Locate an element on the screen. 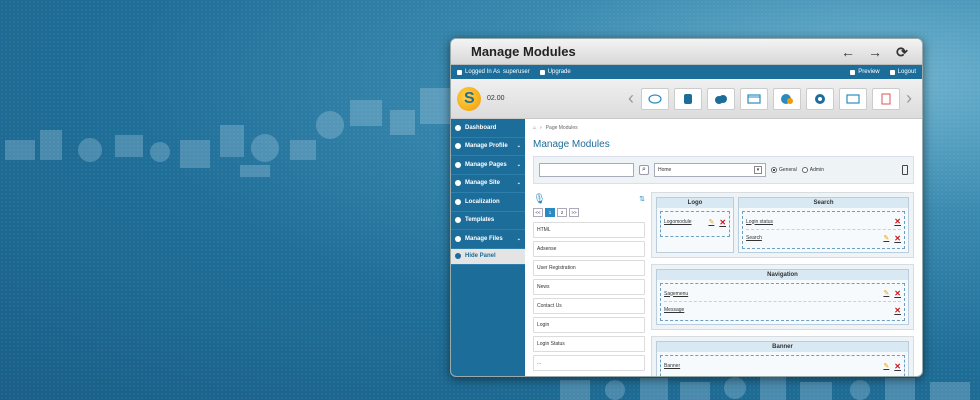  sidebar-item-templates: Templates is located at coordinates (488, 221).